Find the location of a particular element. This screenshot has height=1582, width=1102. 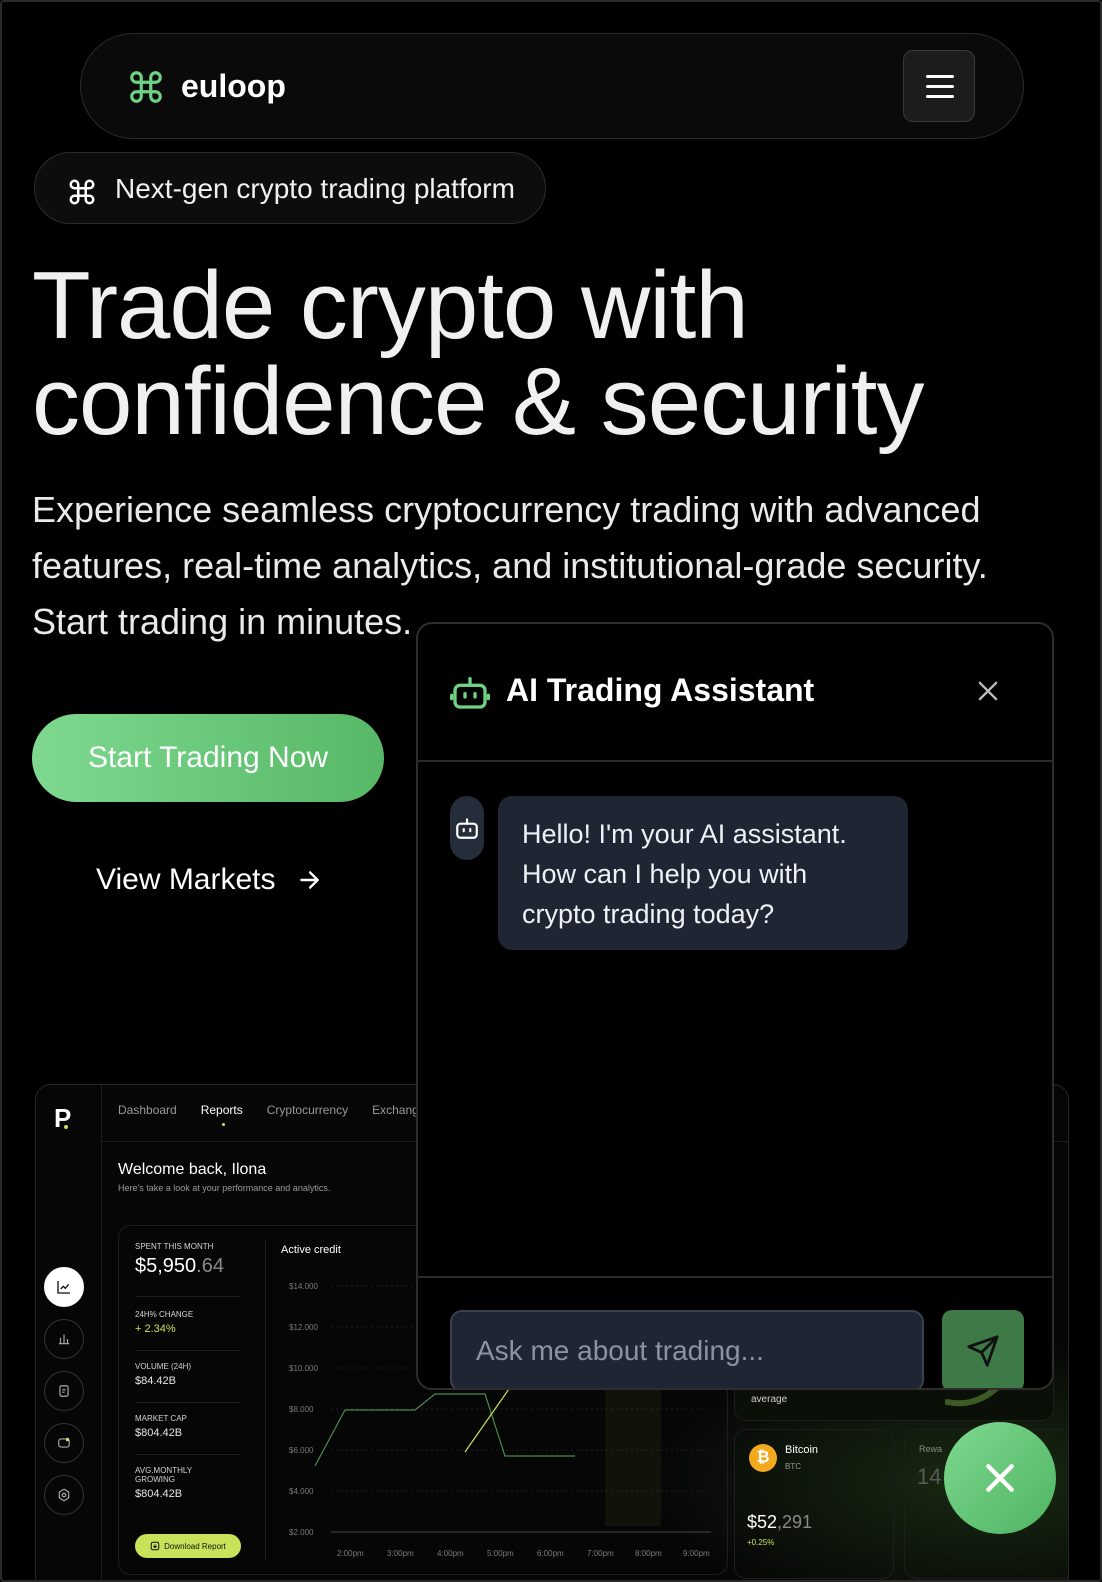

view-markets-link: View Markets is located at coordinates (209, 880).